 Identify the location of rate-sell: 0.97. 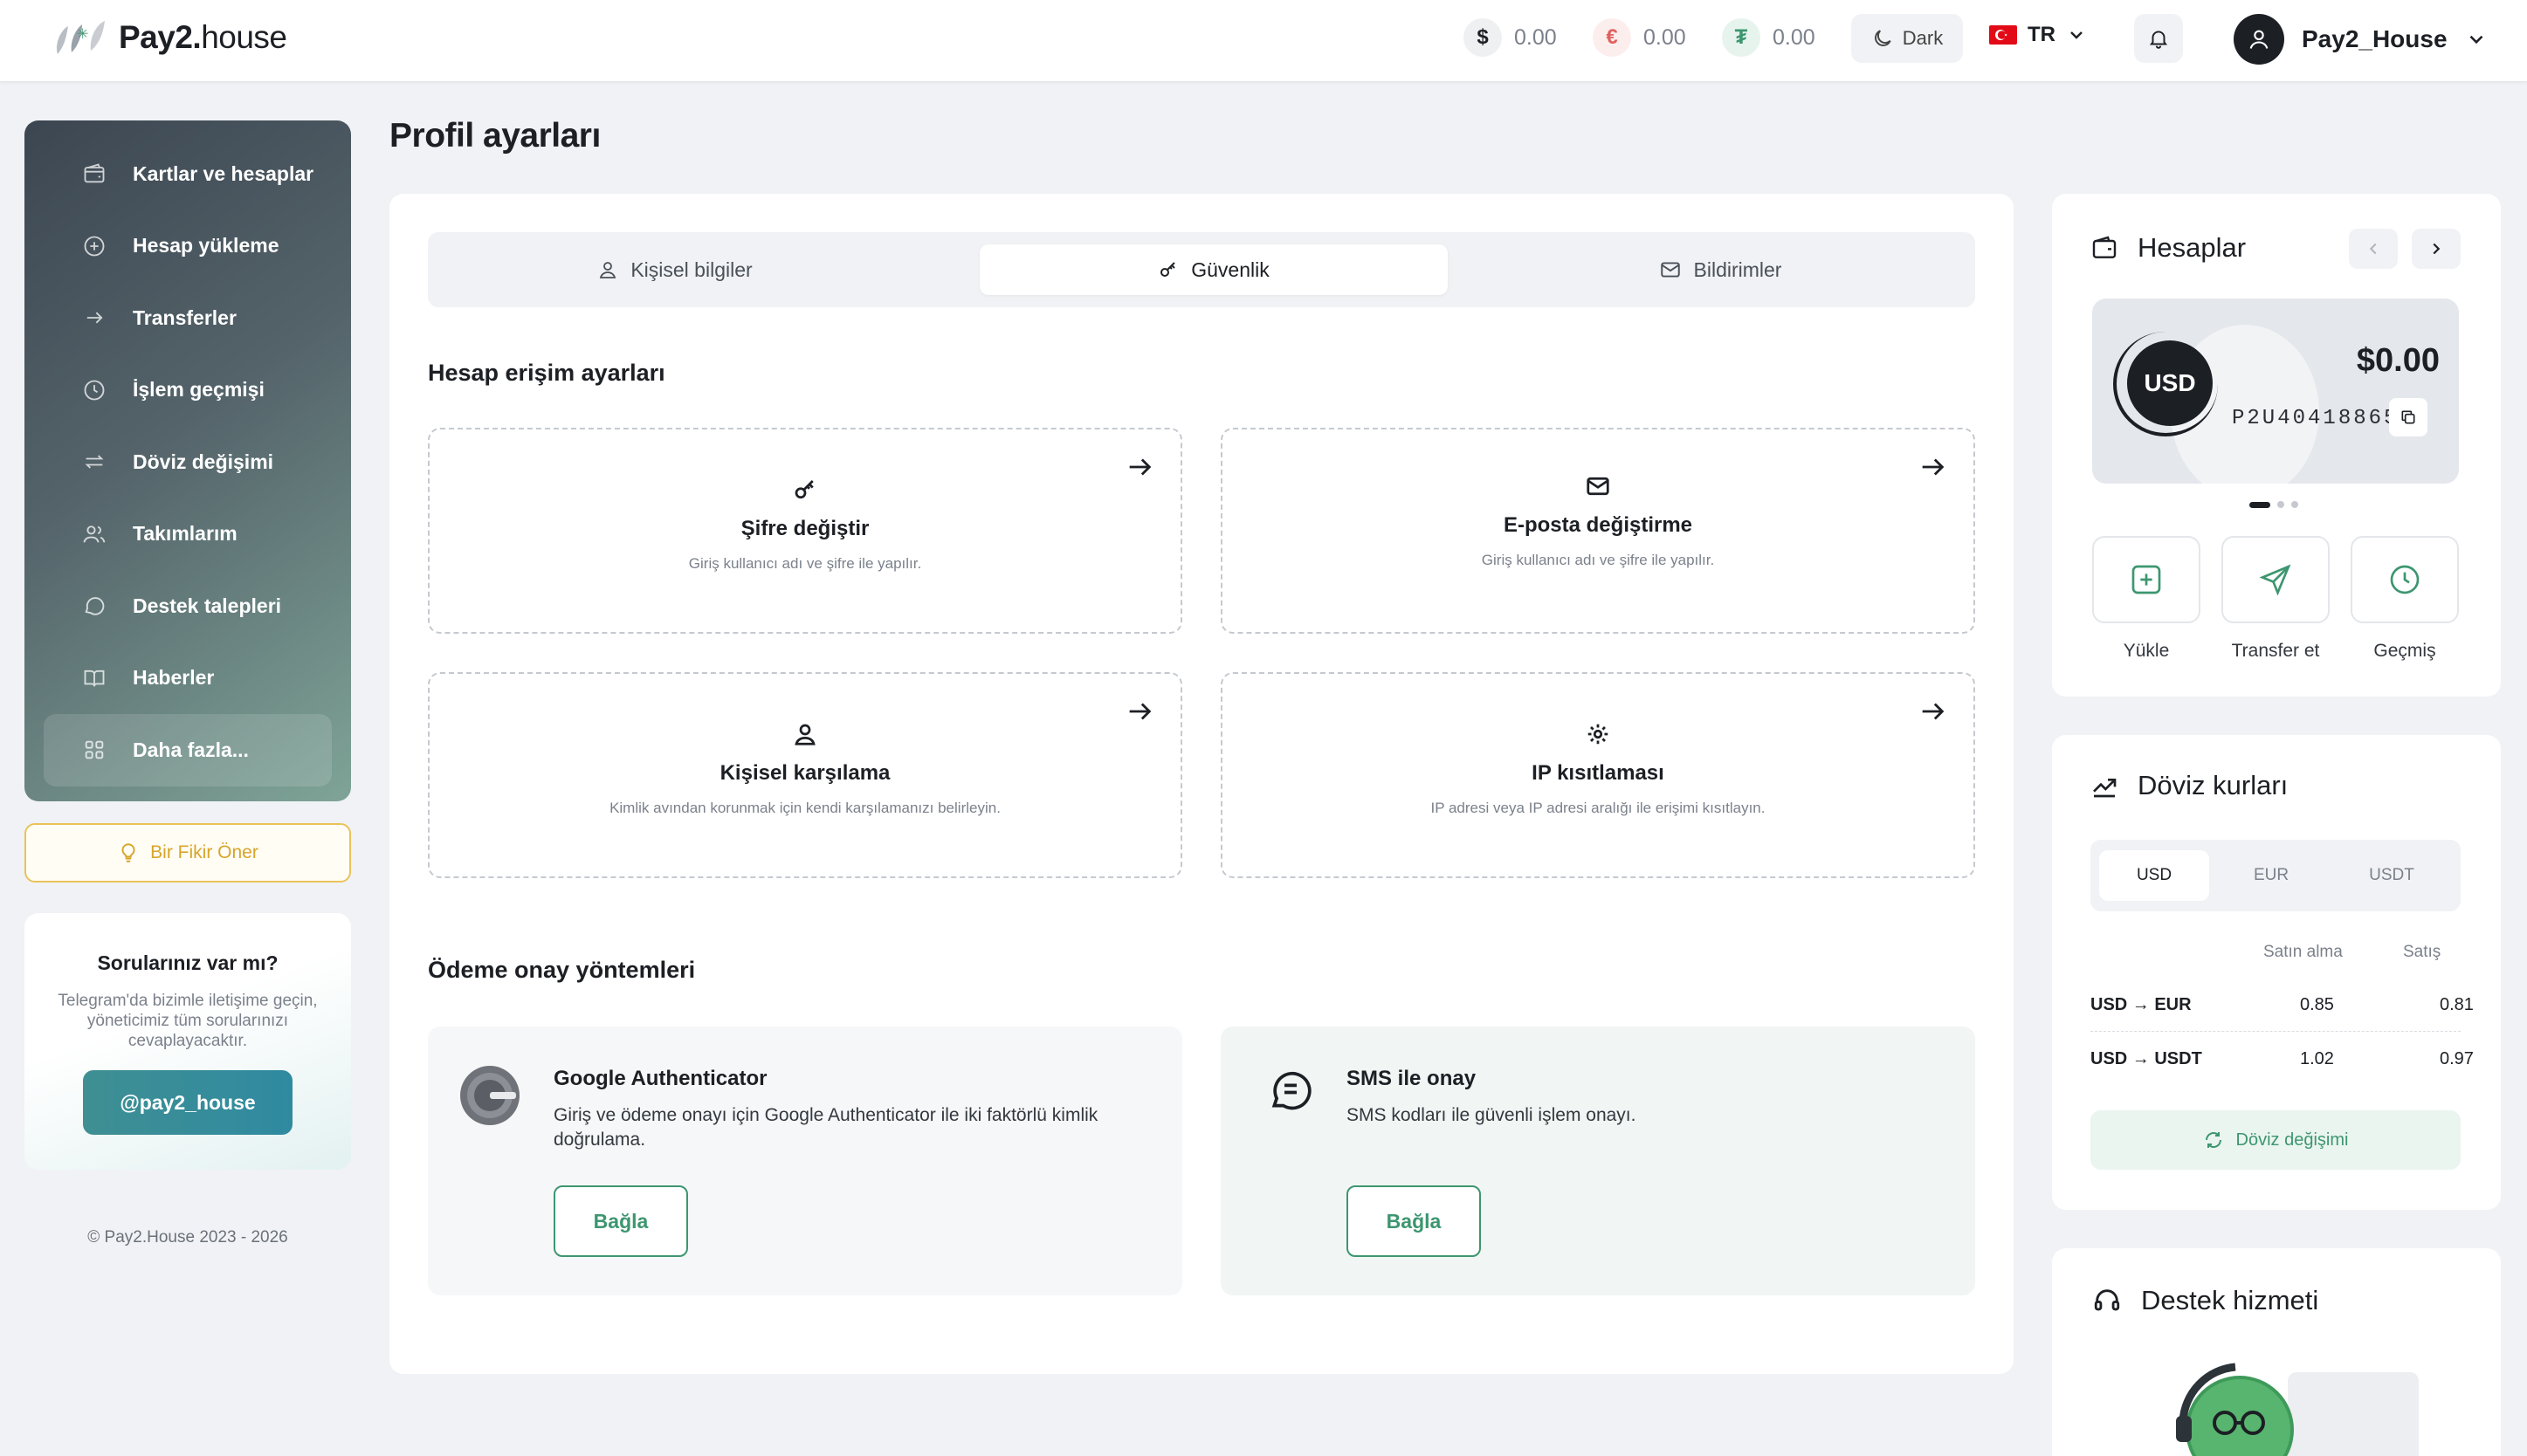
(2457, 1058).